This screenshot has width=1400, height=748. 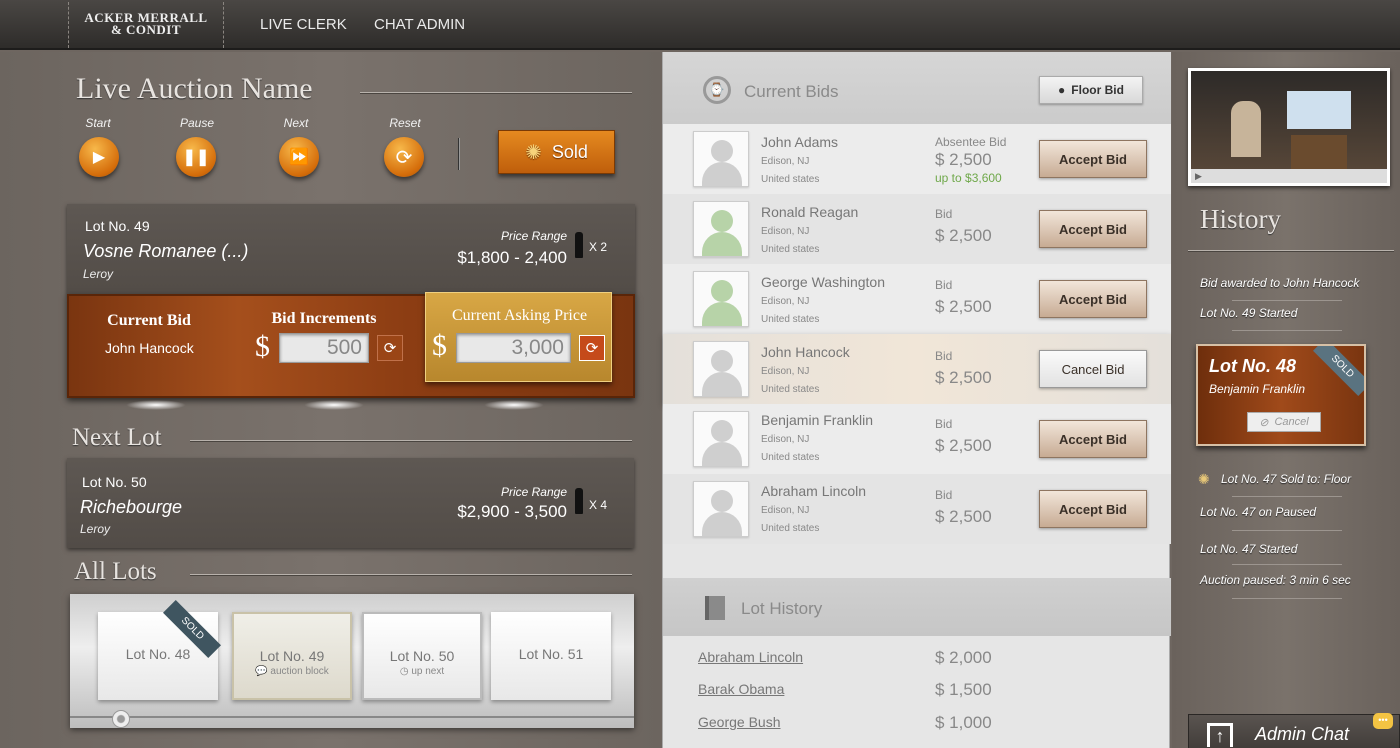 I want to click on history-entry: Lot No. 47 on Paused, so click(x=1258, y=512).